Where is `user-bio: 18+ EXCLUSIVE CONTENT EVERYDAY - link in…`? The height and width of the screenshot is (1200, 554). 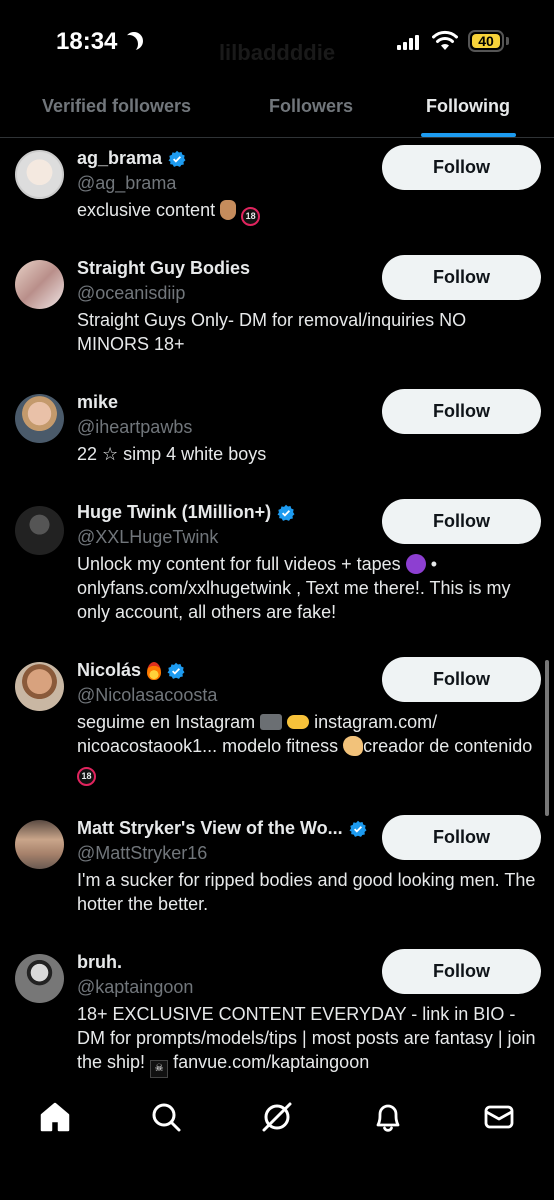 user-bio: 18+ EXCLUSIVE CONTENT EVERYDAY - link in… is located at coordinates (308, 1040).